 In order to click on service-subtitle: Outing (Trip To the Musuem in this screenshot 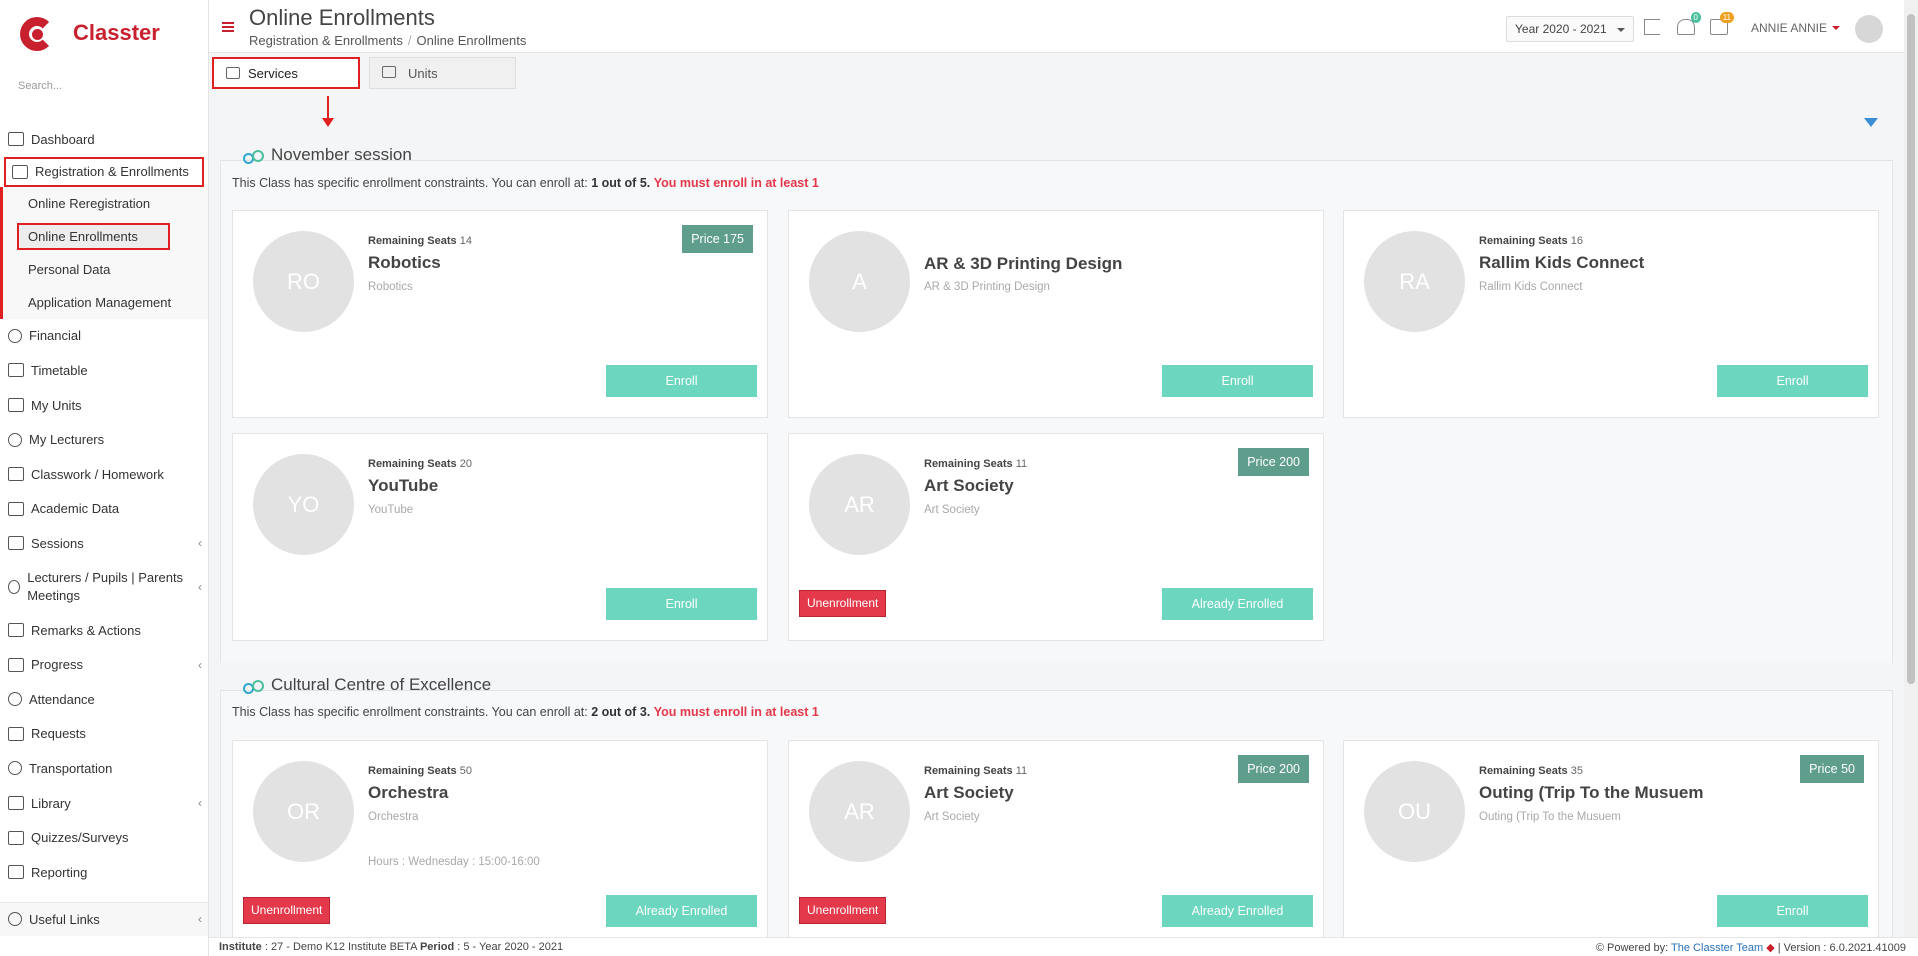, I will do `click(1550, 817)`.